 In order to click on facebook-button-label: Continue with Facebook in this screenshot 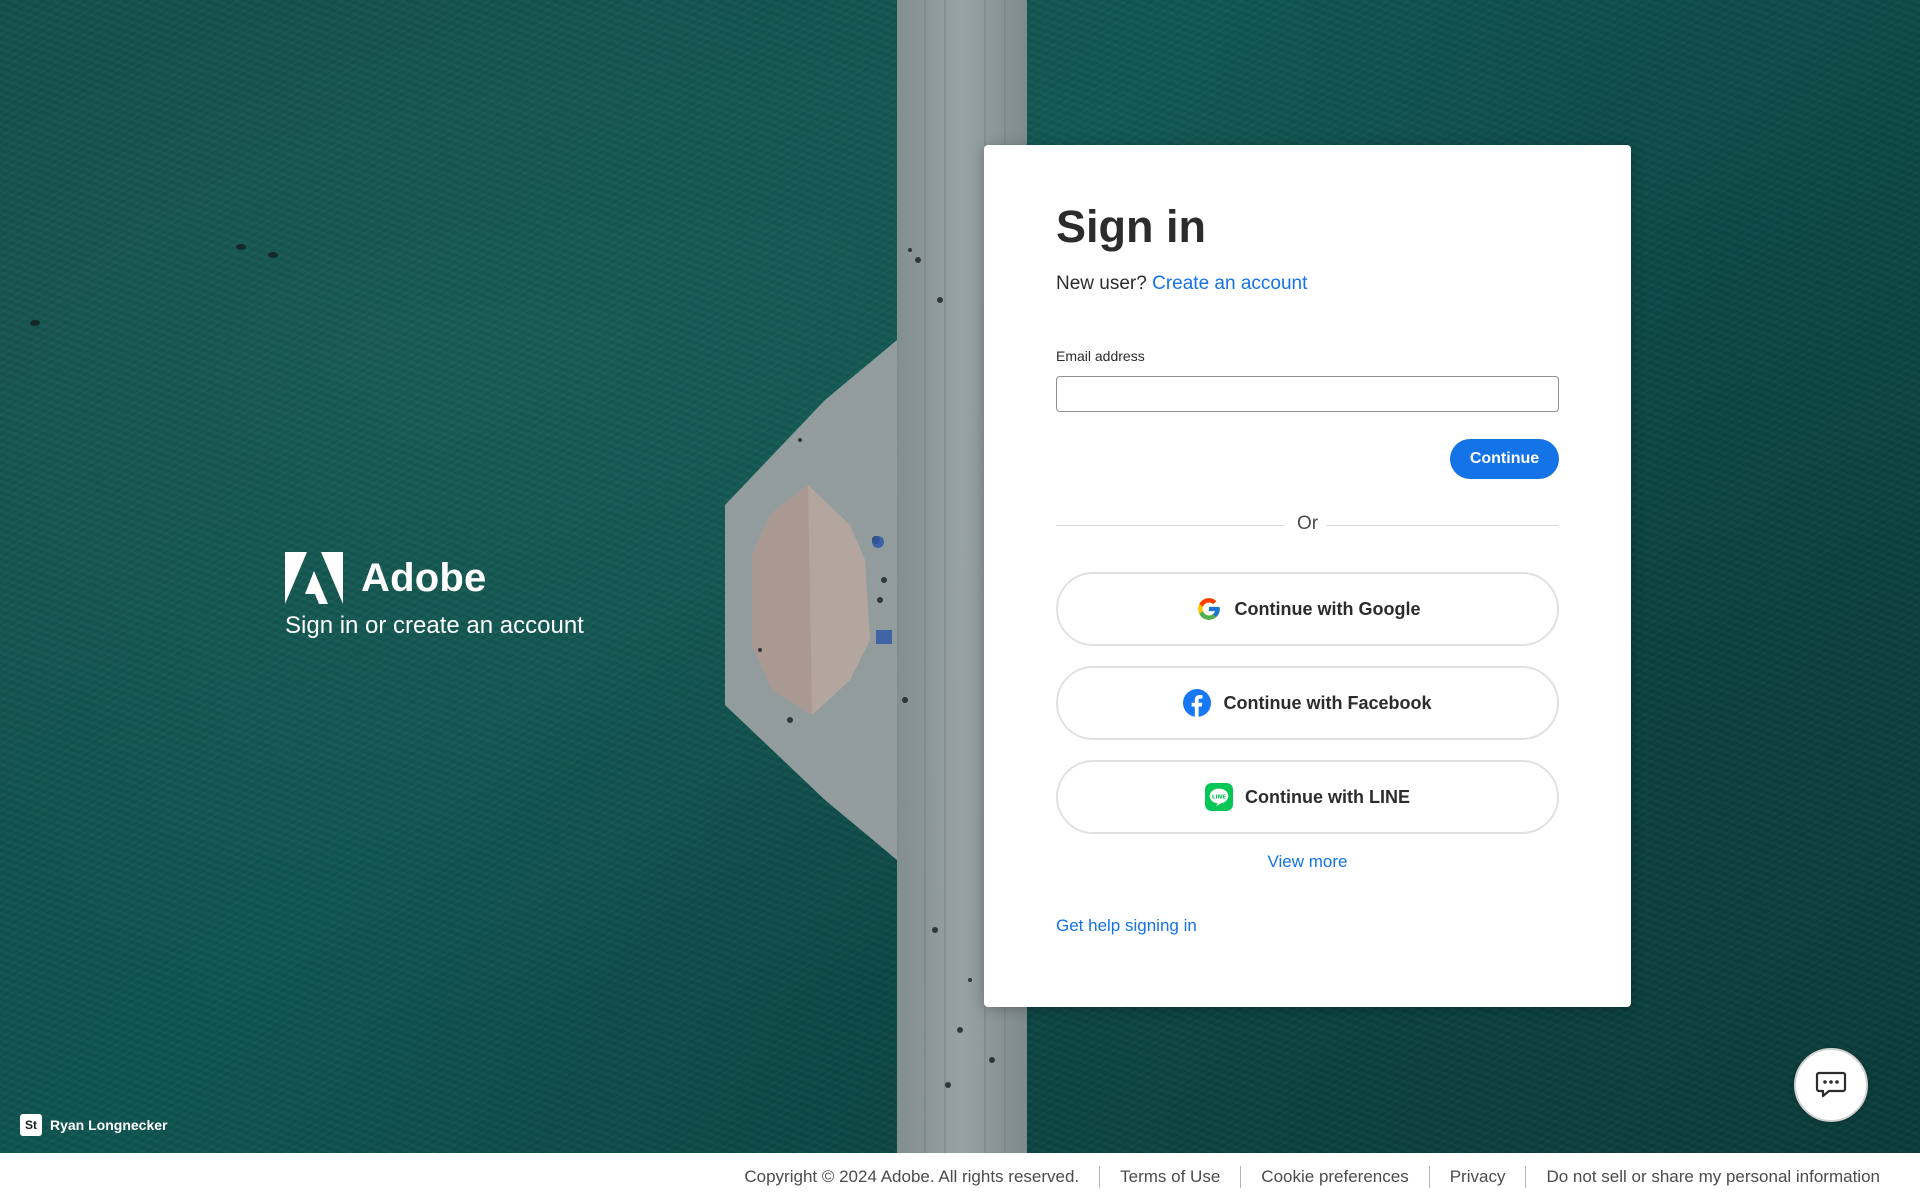, I will do `click(1327, 702)`.